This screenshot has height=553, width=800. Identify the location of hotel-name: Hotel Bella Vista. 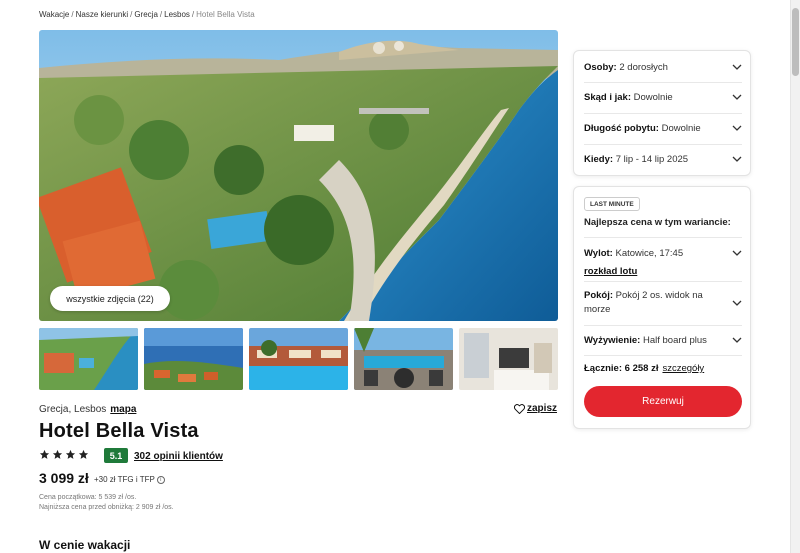
(119, 431).